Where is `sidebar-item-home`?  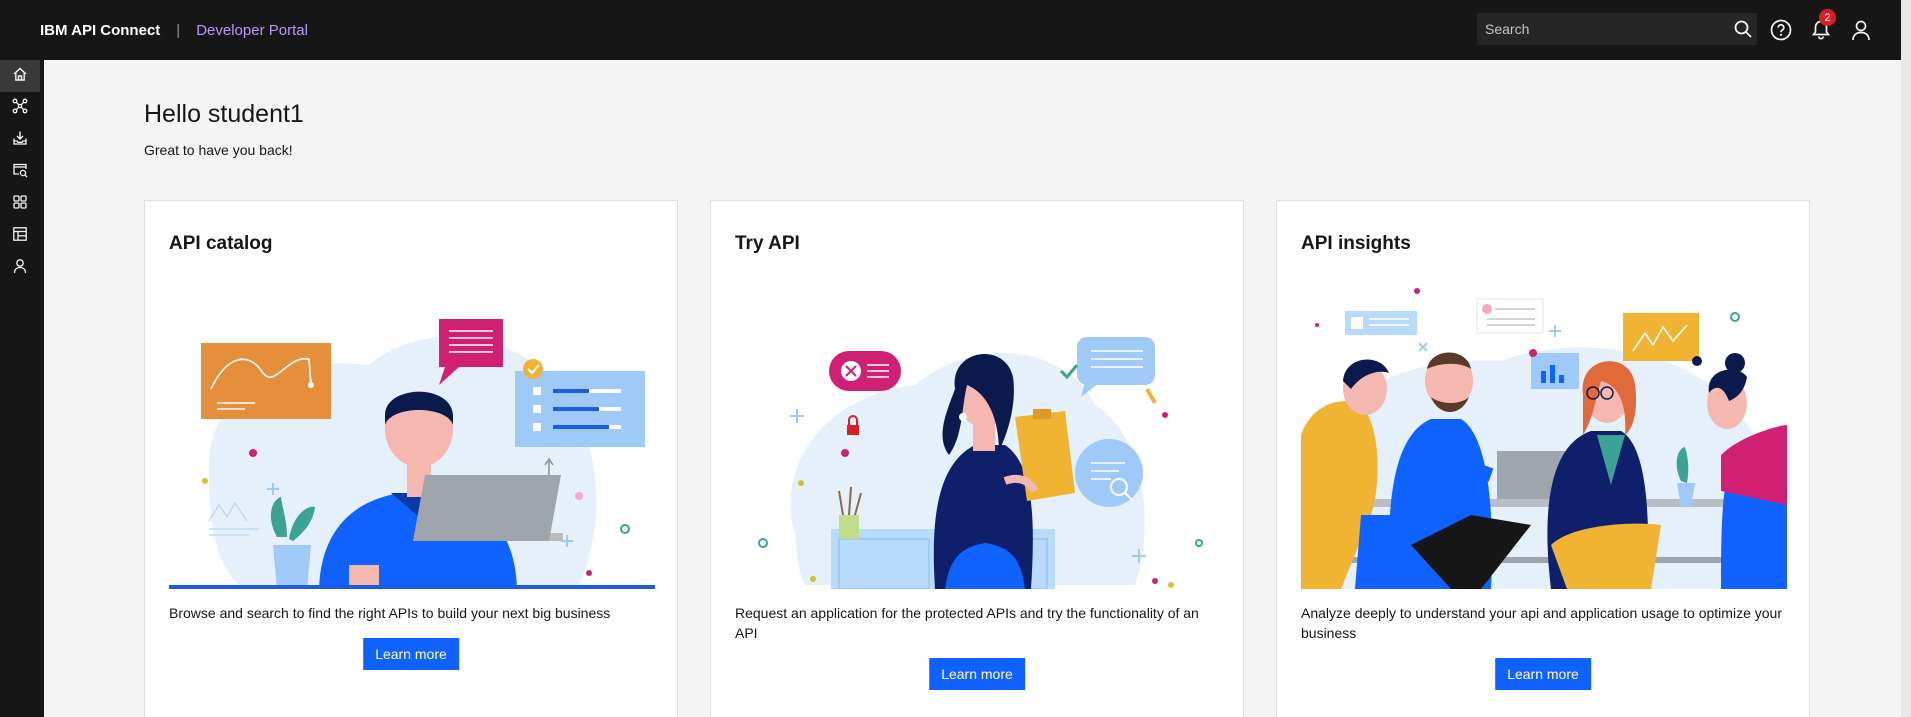 sidebar-item-home is located at coordinates (20, 76).